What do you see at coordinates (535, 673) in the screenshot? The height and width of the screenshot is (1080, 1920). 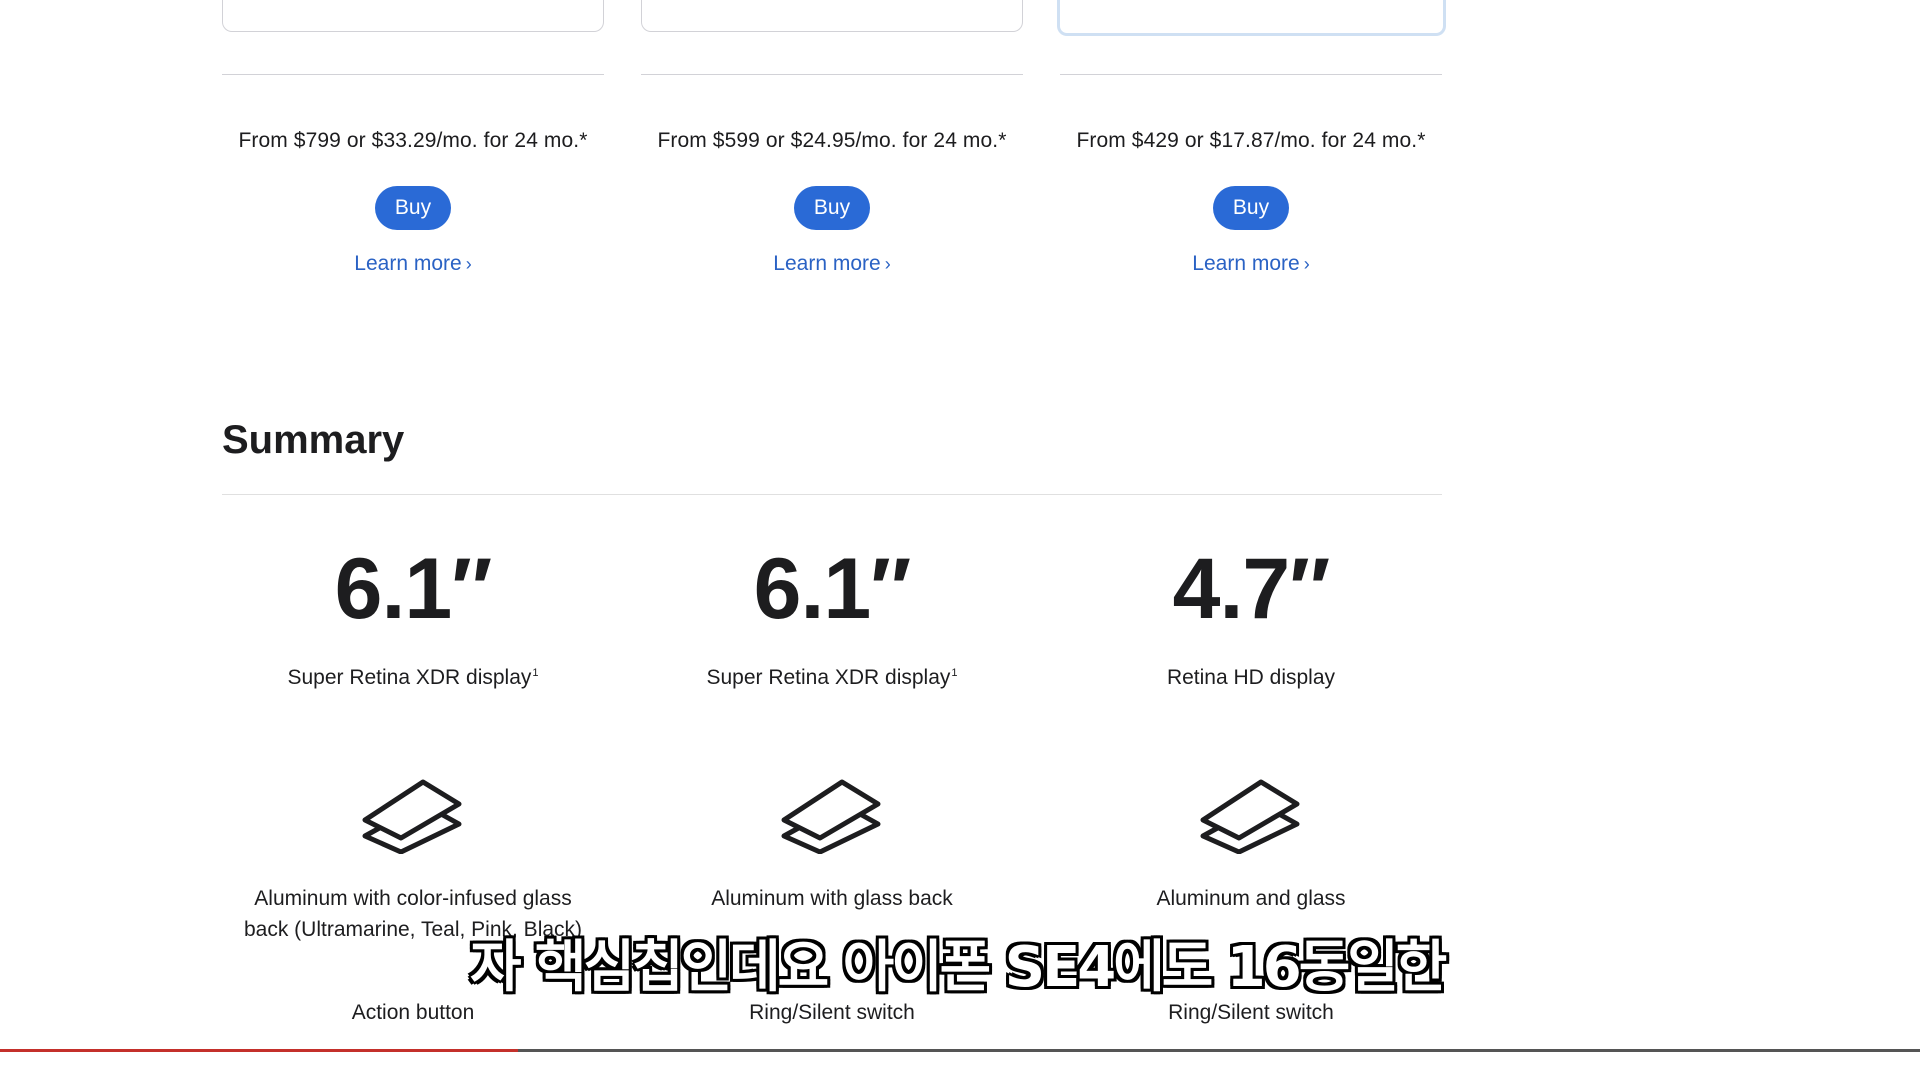 I see `display-footnote-1: 1` at bounding box center [535, 673].